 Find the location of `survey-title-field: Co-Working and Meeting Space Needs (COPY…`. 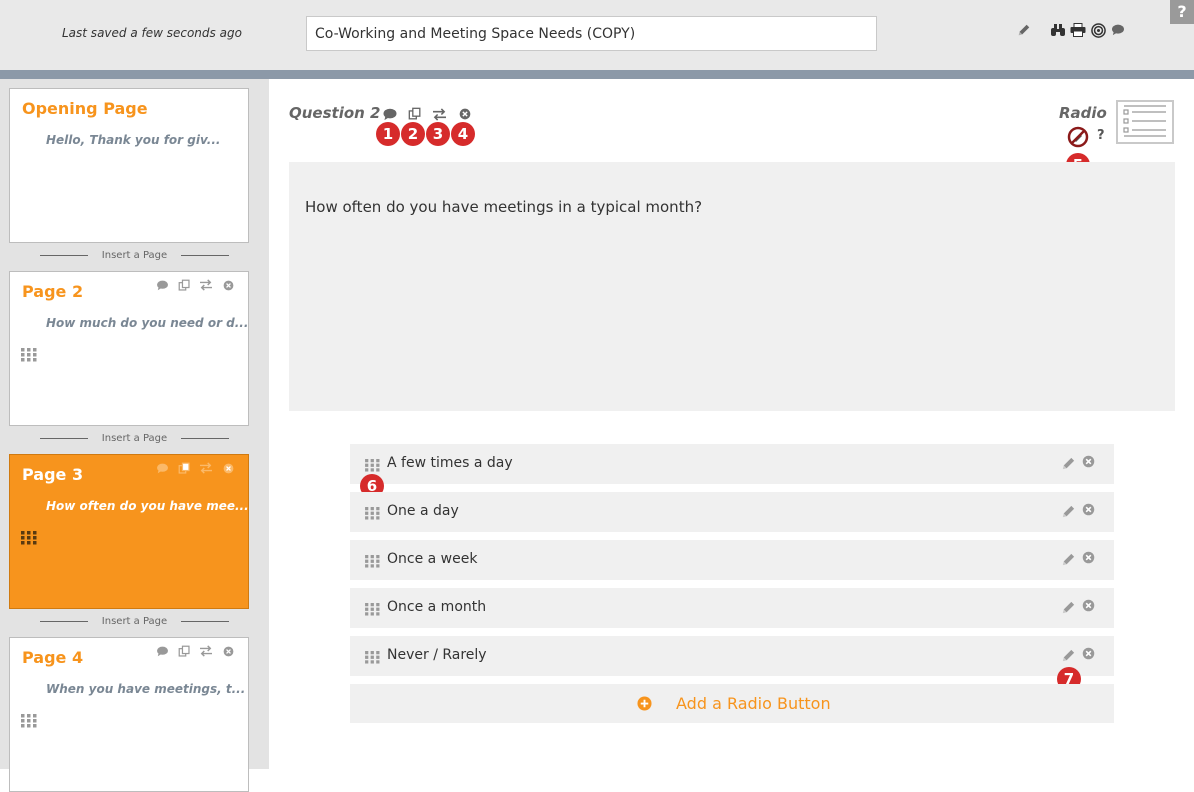

survey-title-field: Co-Working and Meeting Space Needs (COPY… is located at coordinates (591, 33).